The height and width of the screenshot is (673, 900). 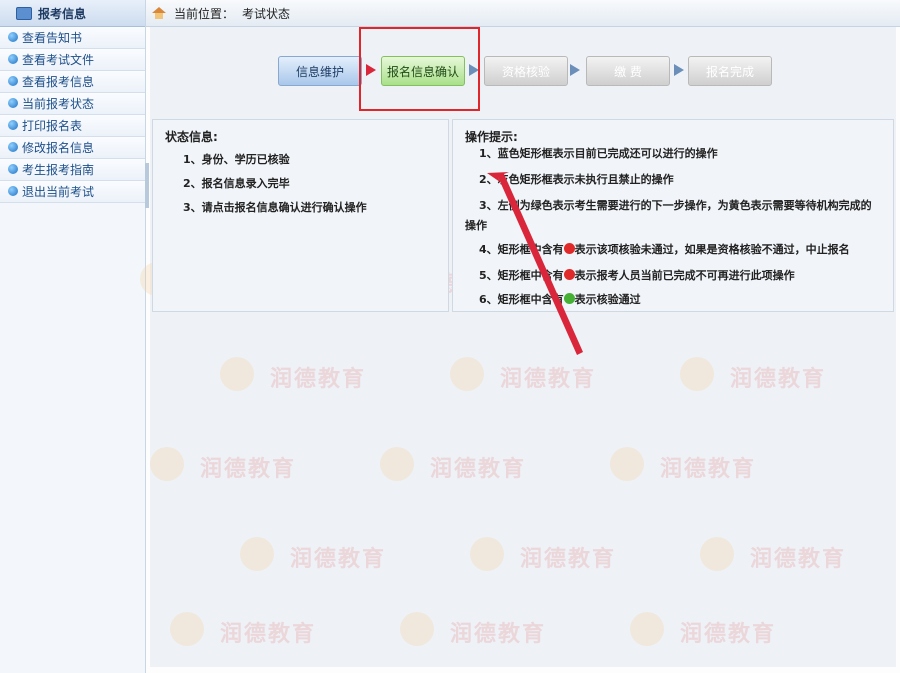 I want to click on sidebar-item-label: 查看考试文件, so click(x=58, y=60).